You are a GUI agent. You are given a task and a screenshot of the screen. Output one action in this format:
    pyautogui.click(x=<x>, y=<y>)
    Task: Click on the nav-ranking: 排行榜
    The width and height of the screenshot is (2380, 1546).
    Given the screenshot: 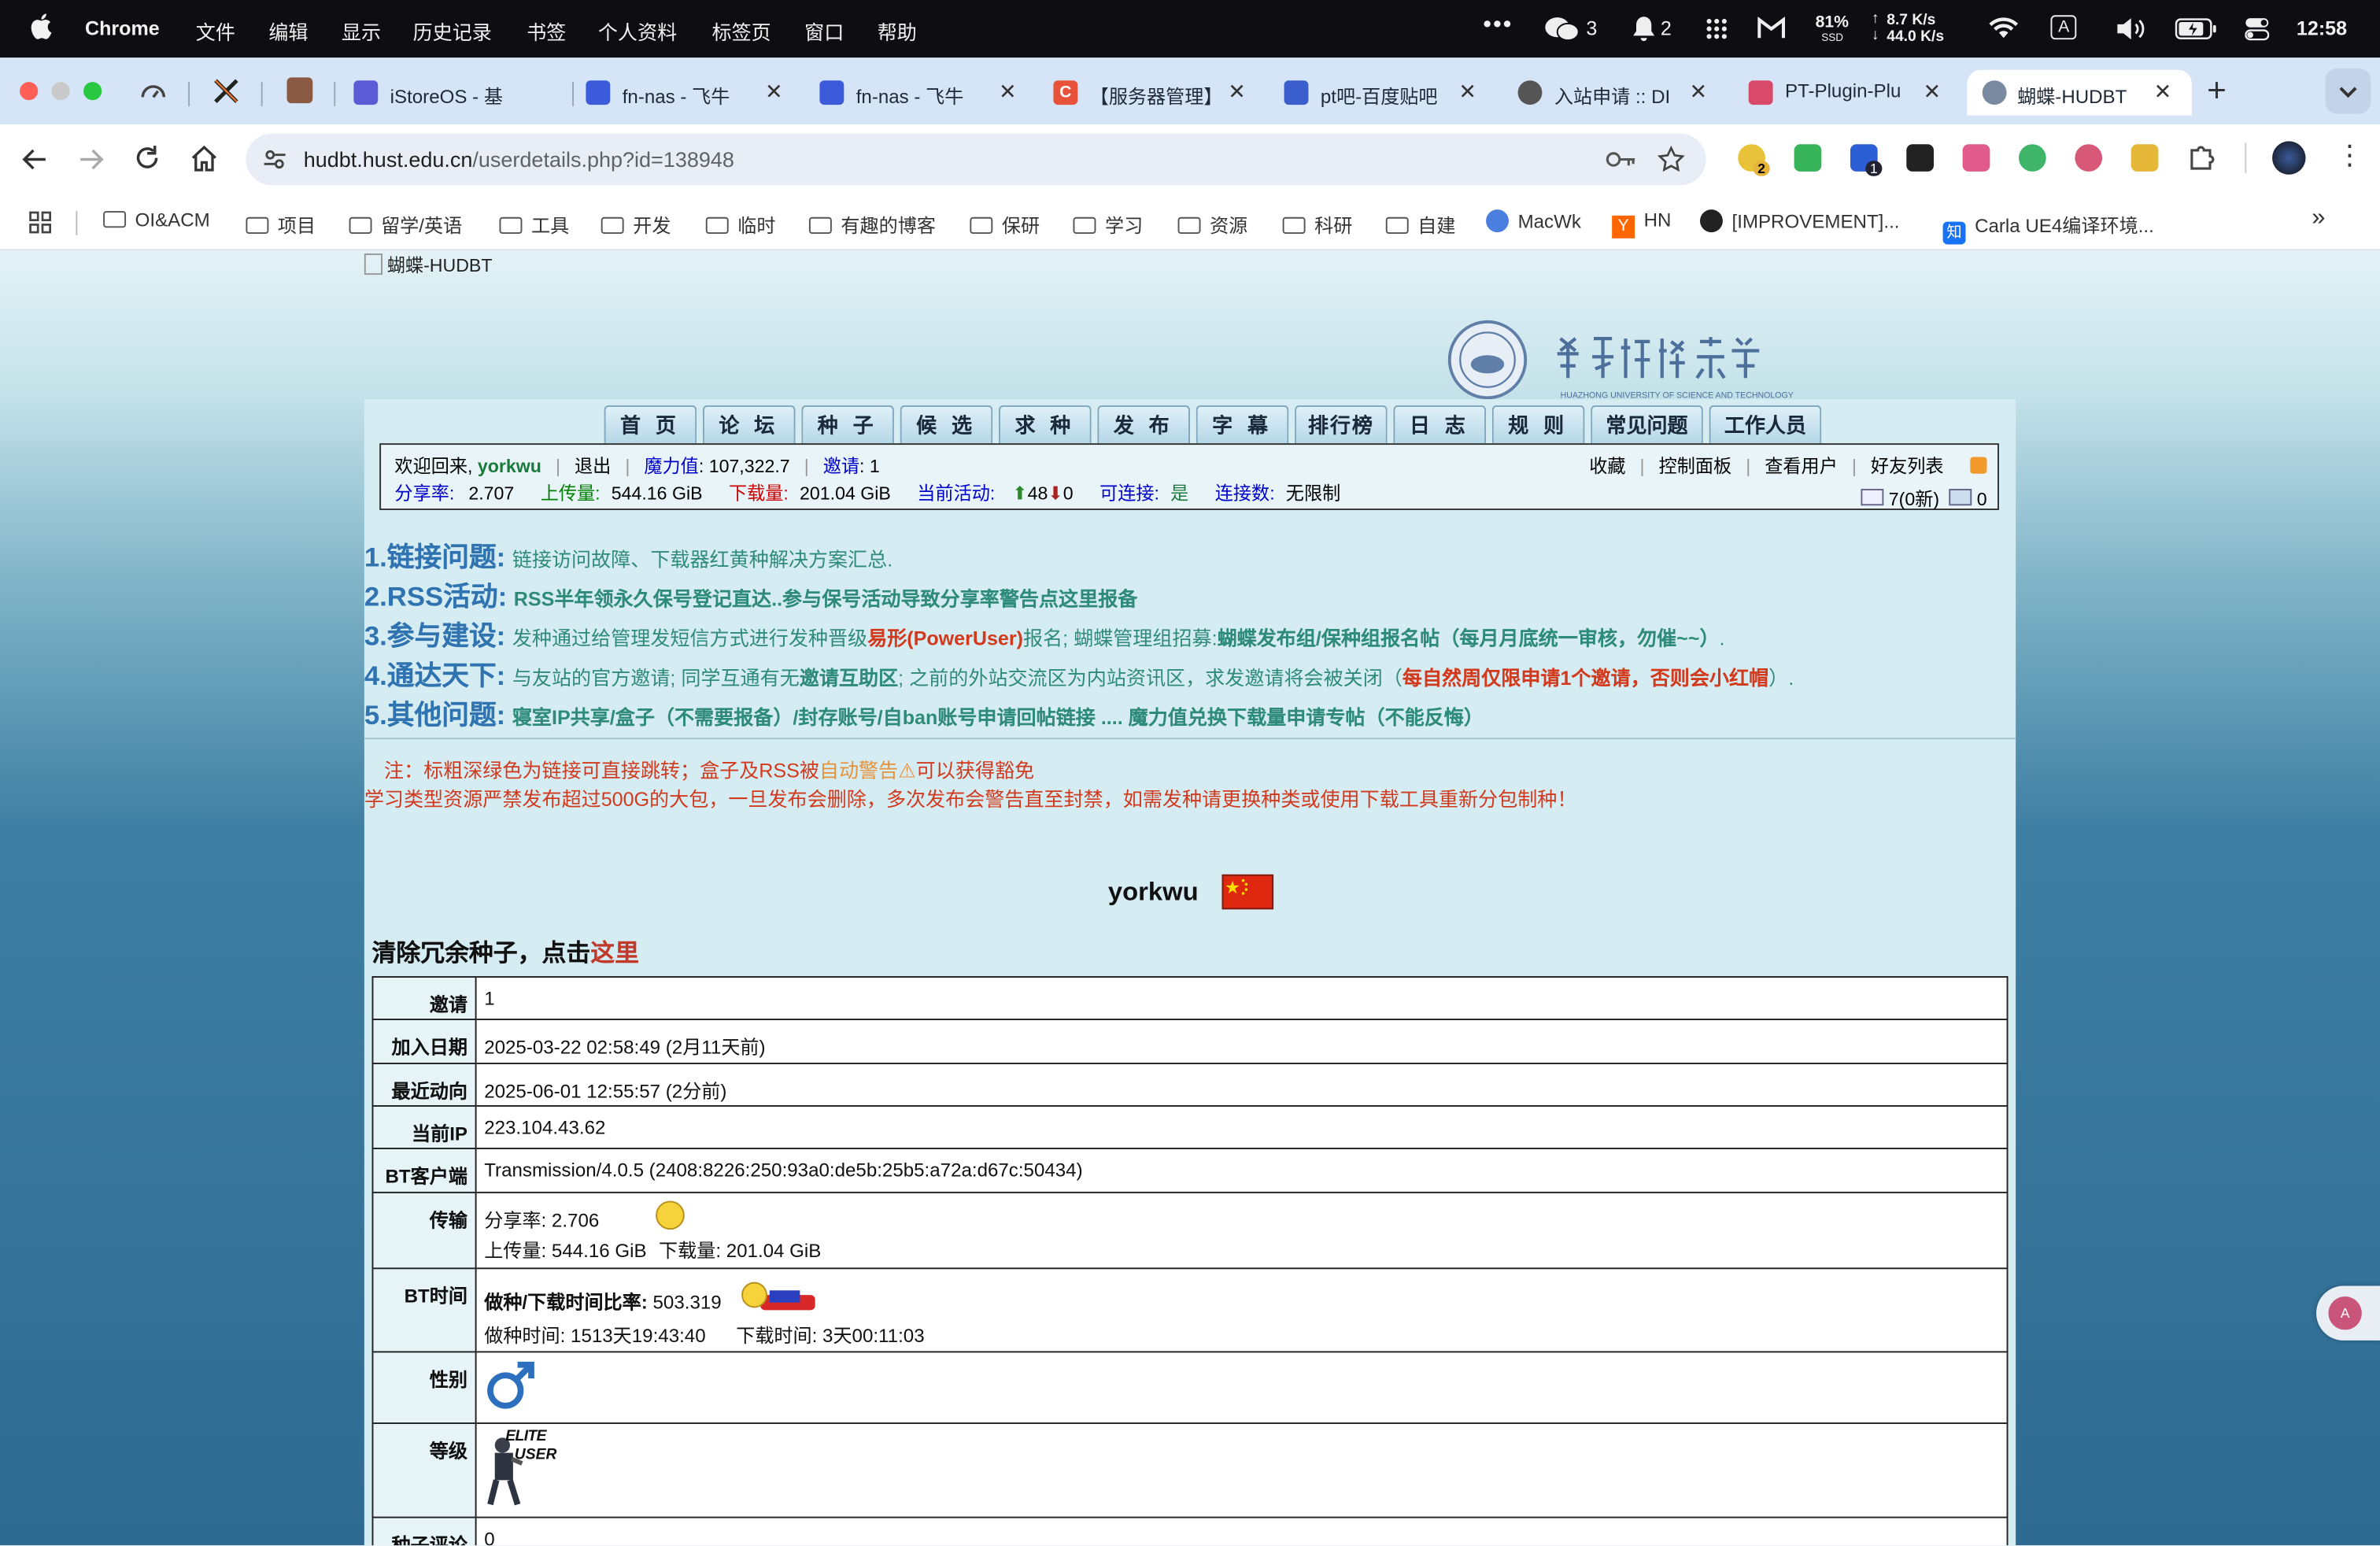 What is the action you would take?
    pyautogui.click(x=1341, y=425)
    